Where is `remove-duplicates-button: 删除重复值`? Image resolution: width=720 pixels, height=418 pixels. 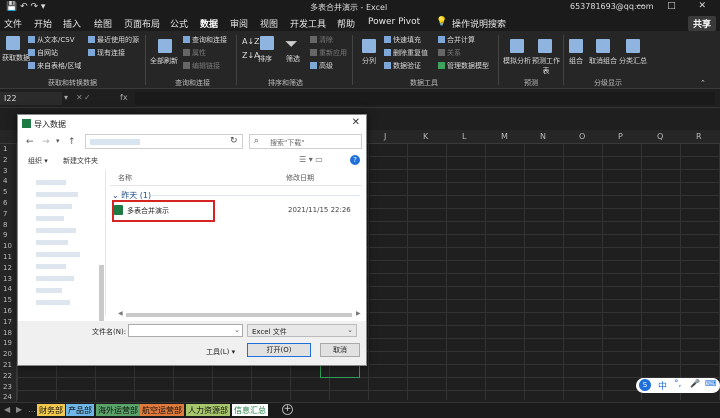 remove-duplicates-button: 删除重复值 is located at coordinates (406, 53).